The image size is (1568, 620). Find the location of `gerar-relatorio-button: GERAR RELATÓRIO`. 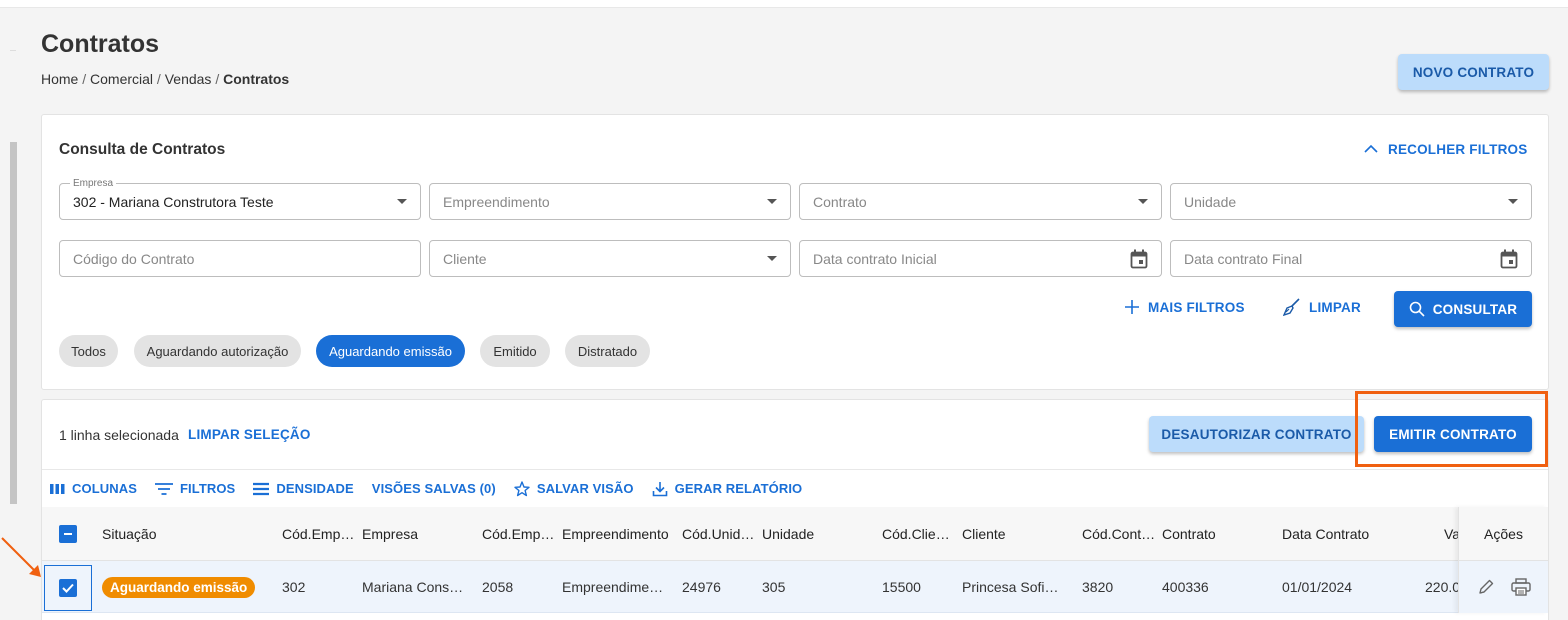

gerar-relatorio-button: GERAR RELATÓRIO is located at coordinates (727, 489).